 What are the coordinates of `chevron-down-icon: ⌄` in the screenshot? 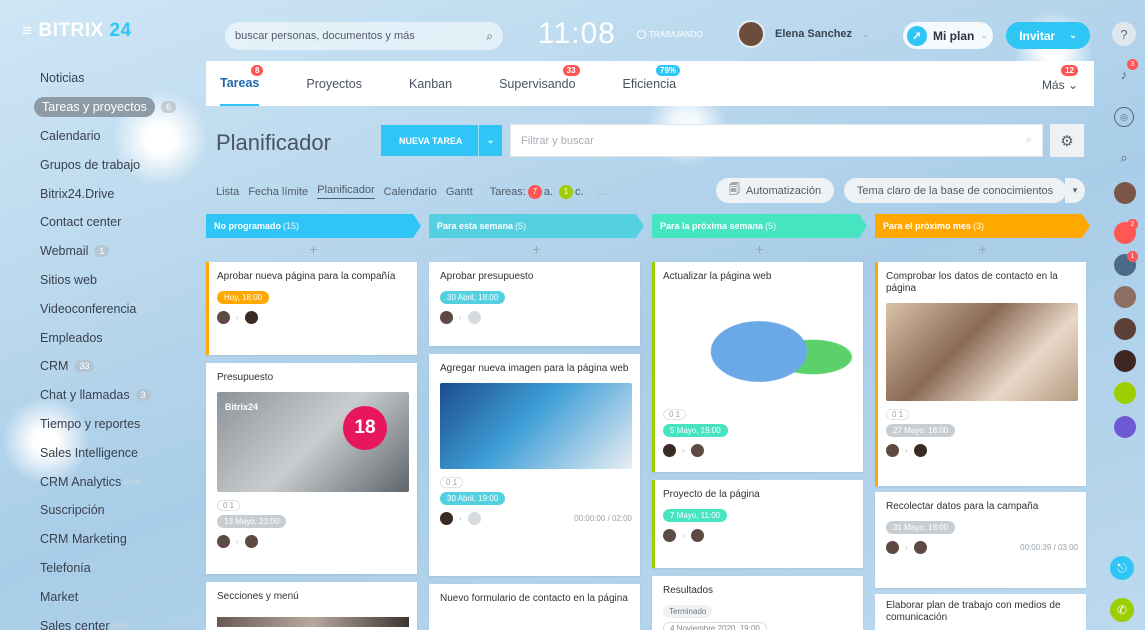 It's located at (490, 140).